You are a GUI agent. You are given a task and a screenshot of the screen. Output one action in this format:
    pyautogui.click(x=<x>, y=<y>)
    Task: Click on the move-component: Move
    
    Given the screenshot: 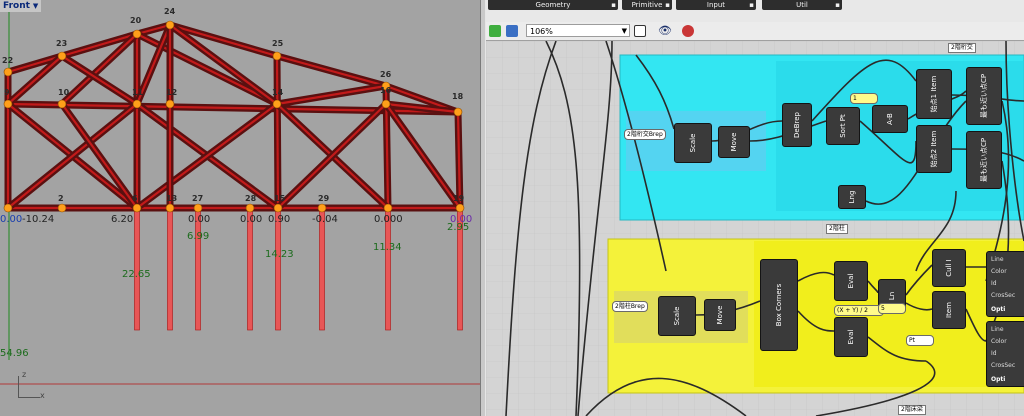 What is the action you would take?
    pyautogui.click(x=734, y=142)
    